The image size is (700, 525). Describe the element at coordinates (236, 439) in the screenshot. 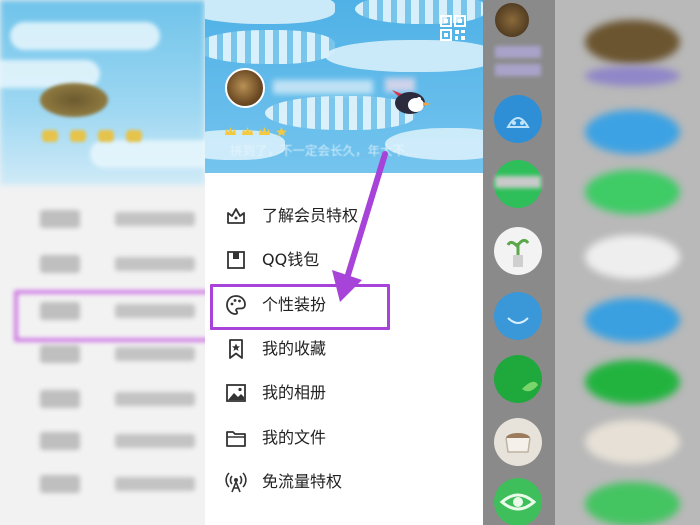

I see `folder-icon` at that location.